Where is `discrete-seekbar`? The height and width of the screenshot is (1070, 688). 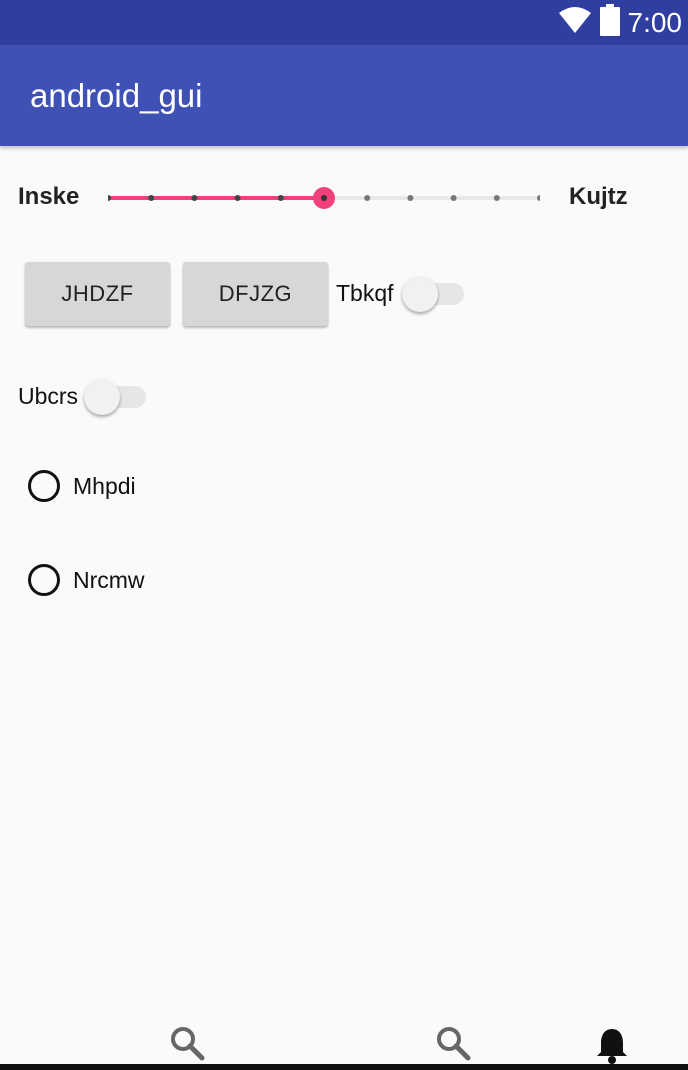 discrete-seekbar is located at coordinates (324, 198).